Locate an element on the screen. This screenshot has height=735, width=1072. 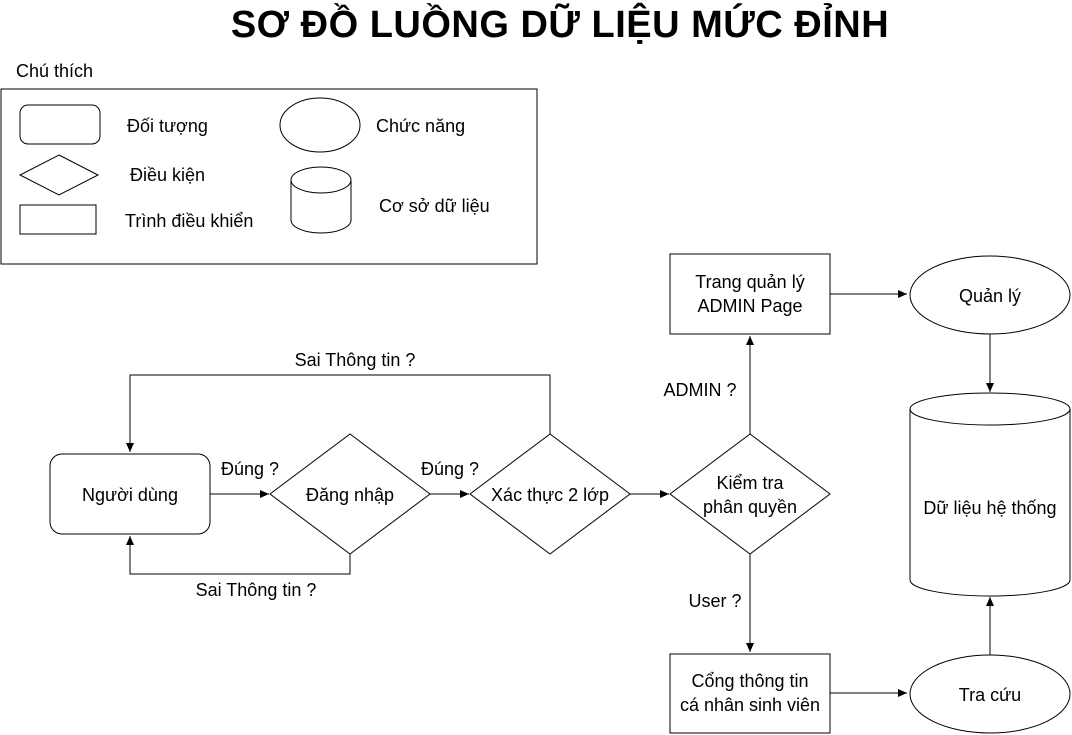
node-portal-label-1: Cổng thông tin is located at coordinates (749, 681).